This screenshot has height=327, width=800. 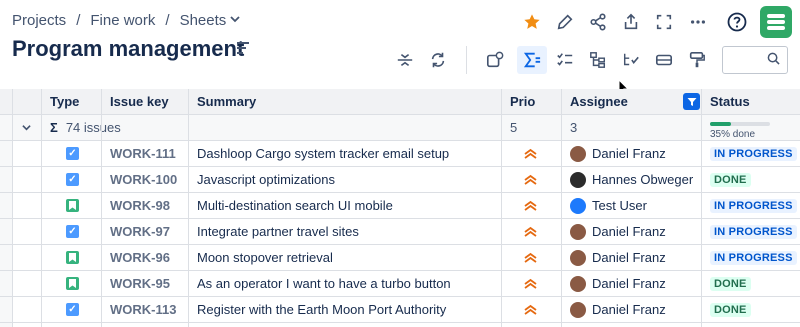 I want to click on priority-high-icon, so click(x=530, y=179).